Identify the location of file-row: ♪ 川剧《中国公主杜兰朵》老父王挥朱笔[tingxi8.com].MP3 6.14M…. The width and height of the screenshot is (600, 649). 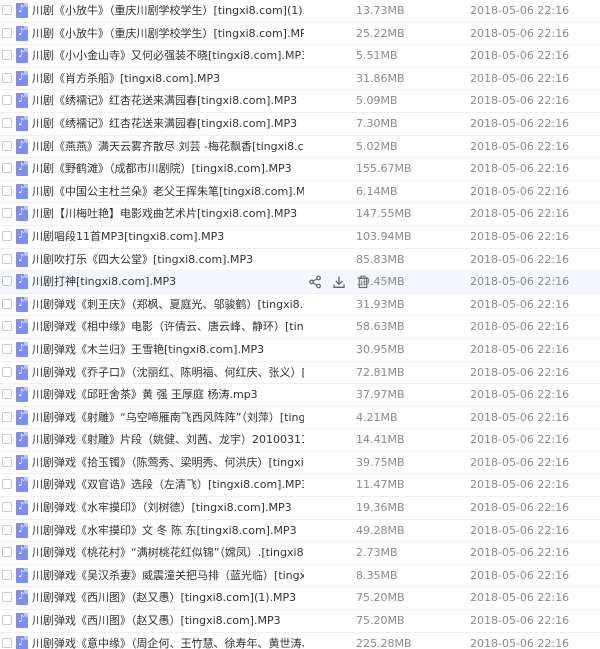
(300, 192).